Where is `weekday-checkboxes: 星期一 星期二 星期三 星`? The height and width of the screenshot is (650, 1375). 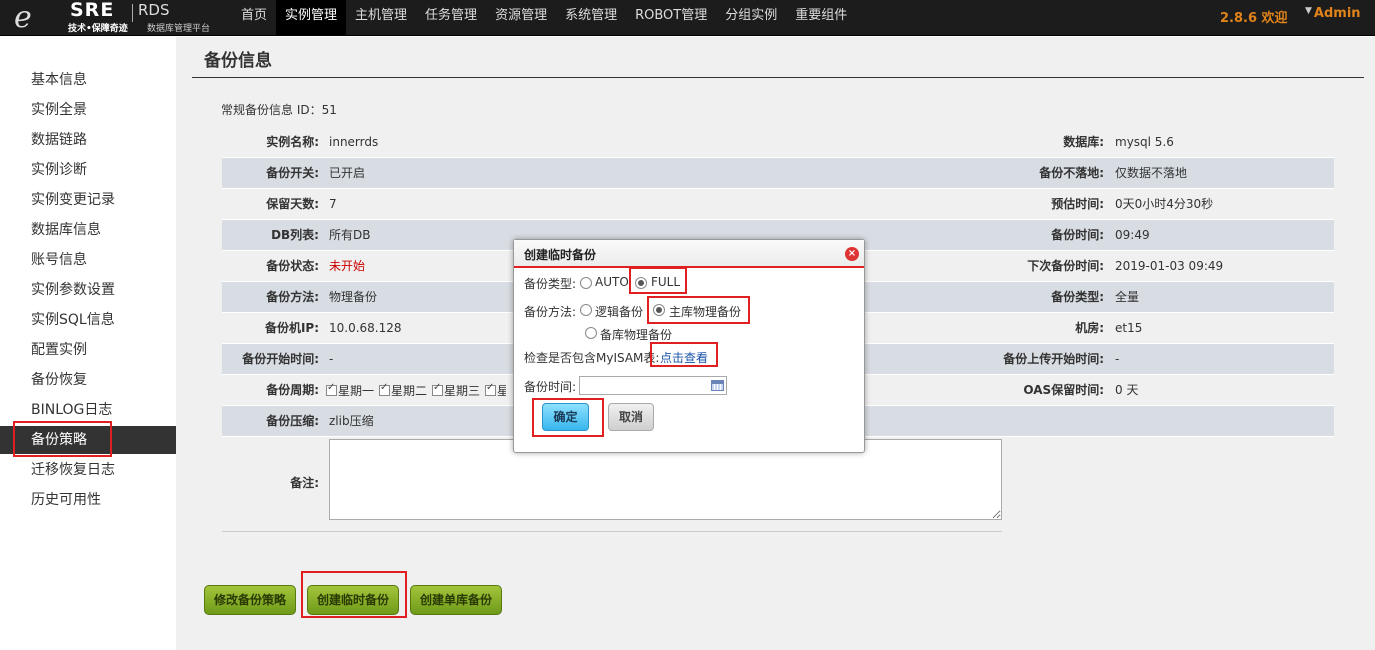 weekday-checkboxes: 星期一 星期二 星期三 星 is located at coordinates (416, 390).